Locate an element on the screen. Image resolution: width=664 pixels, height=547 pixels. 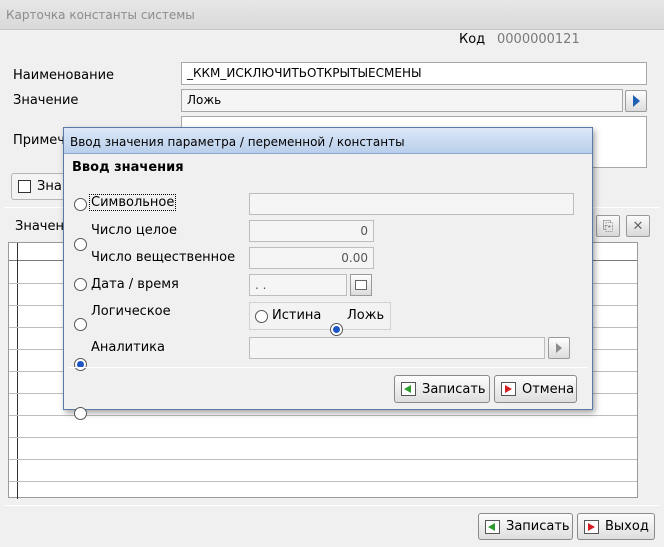
radio-analytics is located at coordinates (80, 413).